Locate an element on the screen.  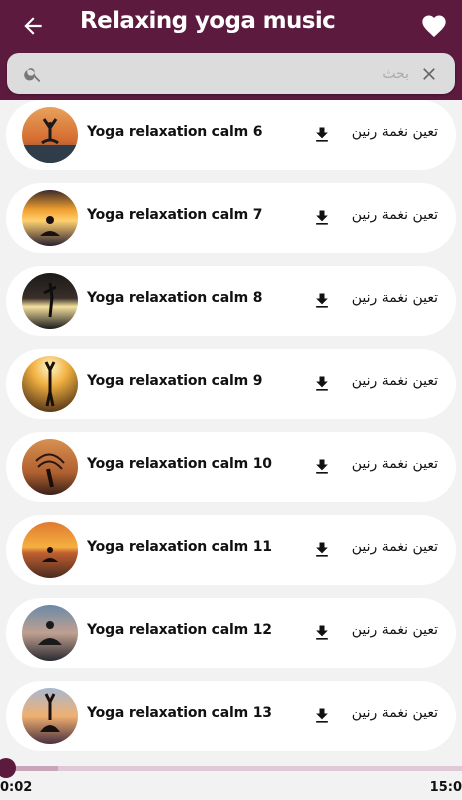
search-bar is located at coordinates (231, 73).